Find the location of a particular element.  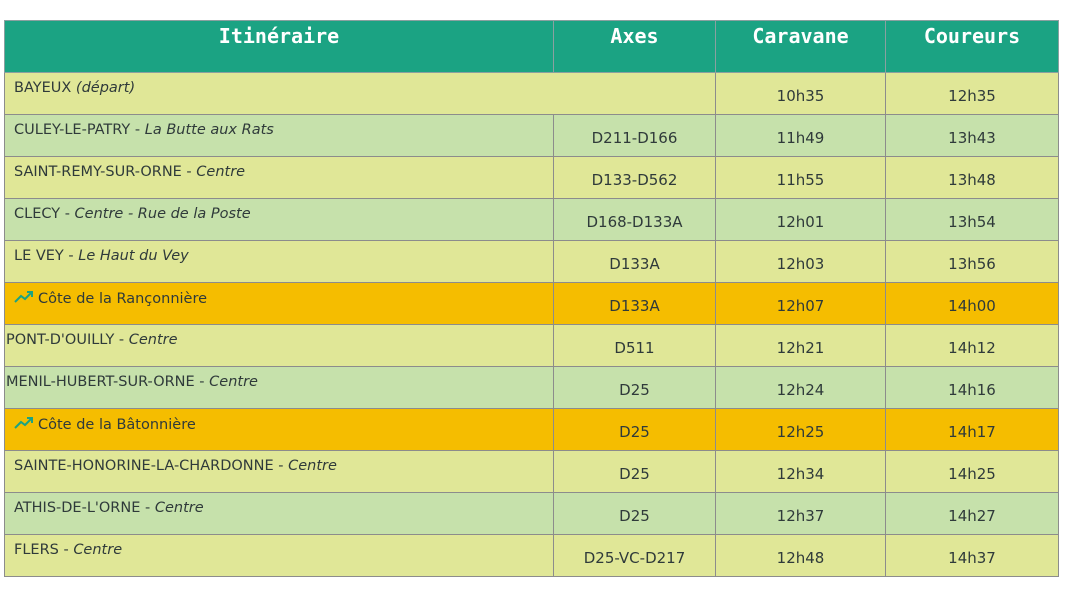

header-itinerary: Itinéraire is located at coordinates (279, 46).